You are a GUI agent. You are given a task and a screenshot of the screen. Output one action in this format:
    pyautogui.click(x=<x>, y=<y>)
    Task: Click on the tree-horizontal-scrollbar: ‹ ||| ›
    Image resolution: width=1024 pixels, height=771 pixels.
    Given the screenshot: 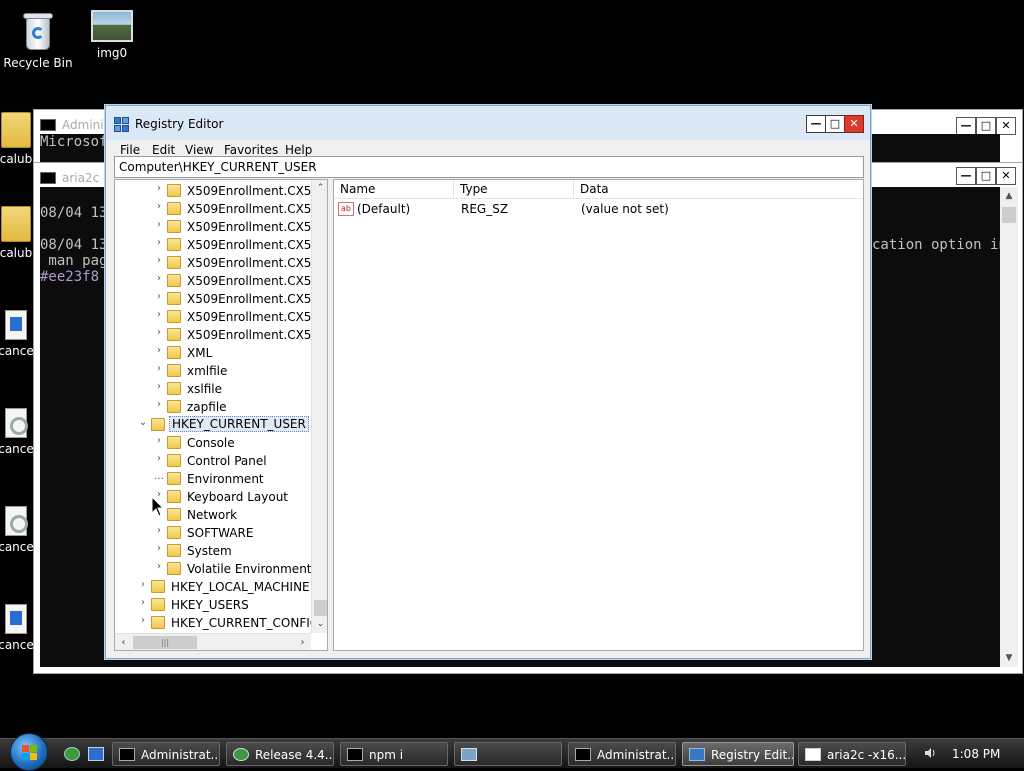 What is the action you would take?
    pyautogui.click(x=213, y=641)
    